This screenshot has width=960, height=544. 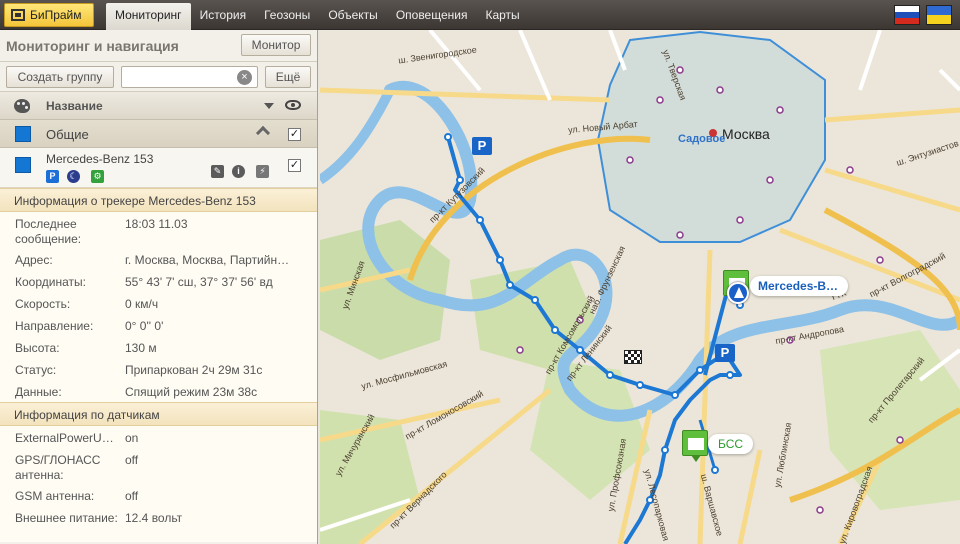 I want to click on district-label: Садовое, so click(x=702, y=139).